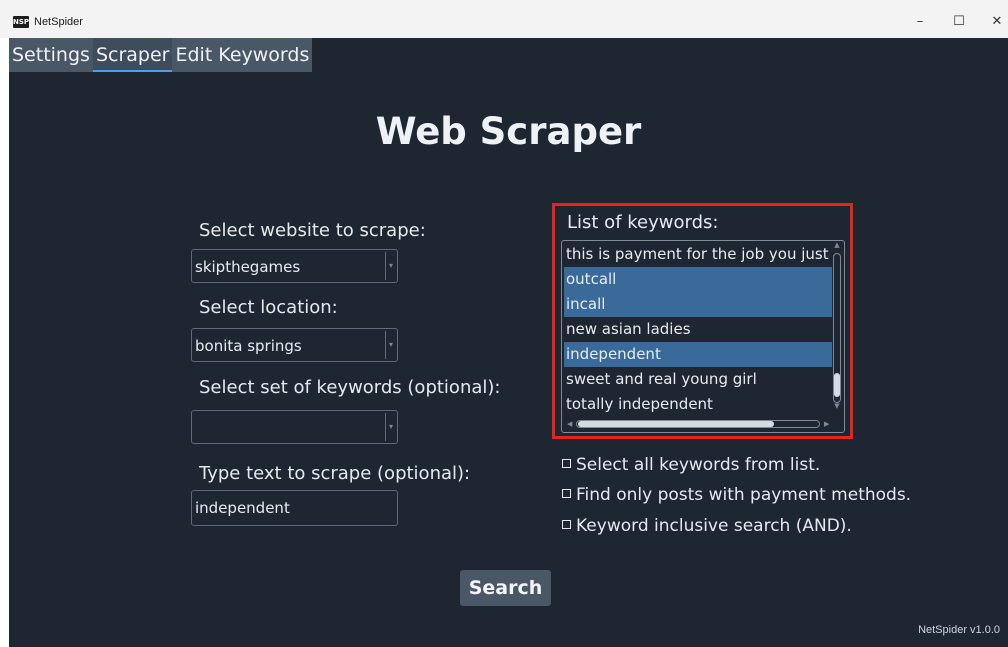 The width and height of the screenshot is (1008, 647). Describe the element at coordinates (698, 354) in the screenshot. I see `list-item: independent` at that location.